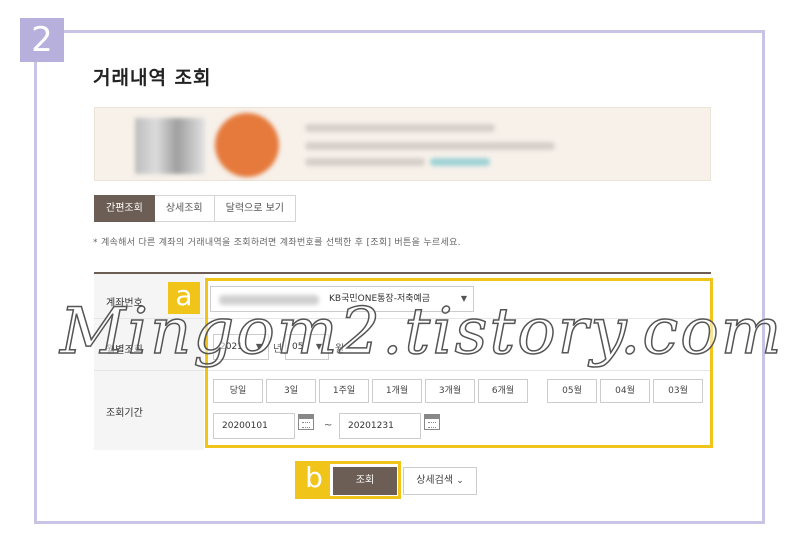 This screenshot has width=796, height=551. What do you see at coordinates (291, 391) in the screenshot?
I see `period-3days-button: 3일` at bounding box center [291, 391].